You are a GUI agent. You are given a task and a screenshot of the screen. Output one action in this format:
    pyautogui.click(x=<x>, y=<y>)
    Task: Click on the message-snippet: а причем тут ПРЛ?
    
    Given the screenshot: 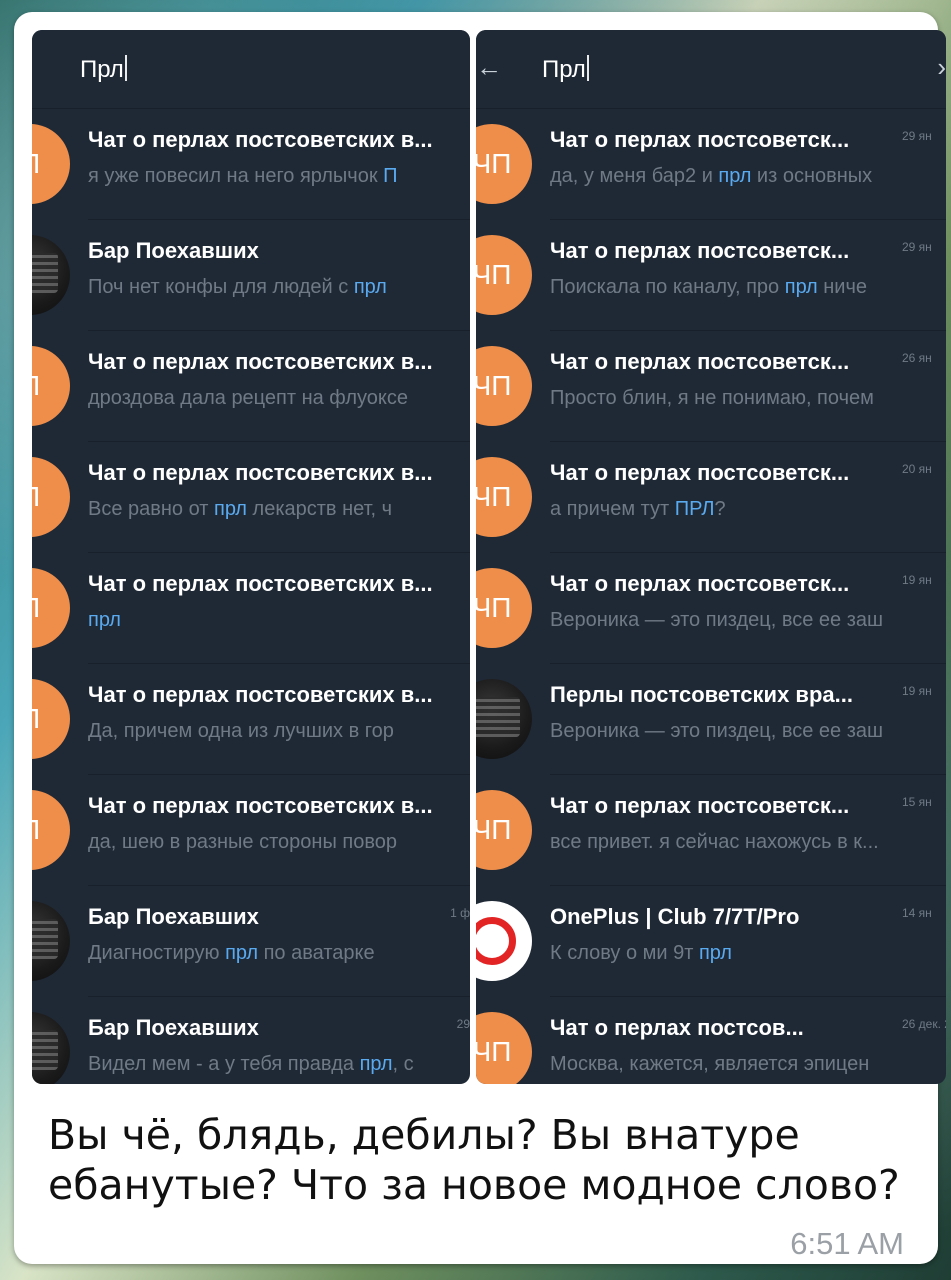 What is the action you would take?
    pyautogui.click(x=748, y=509)
    